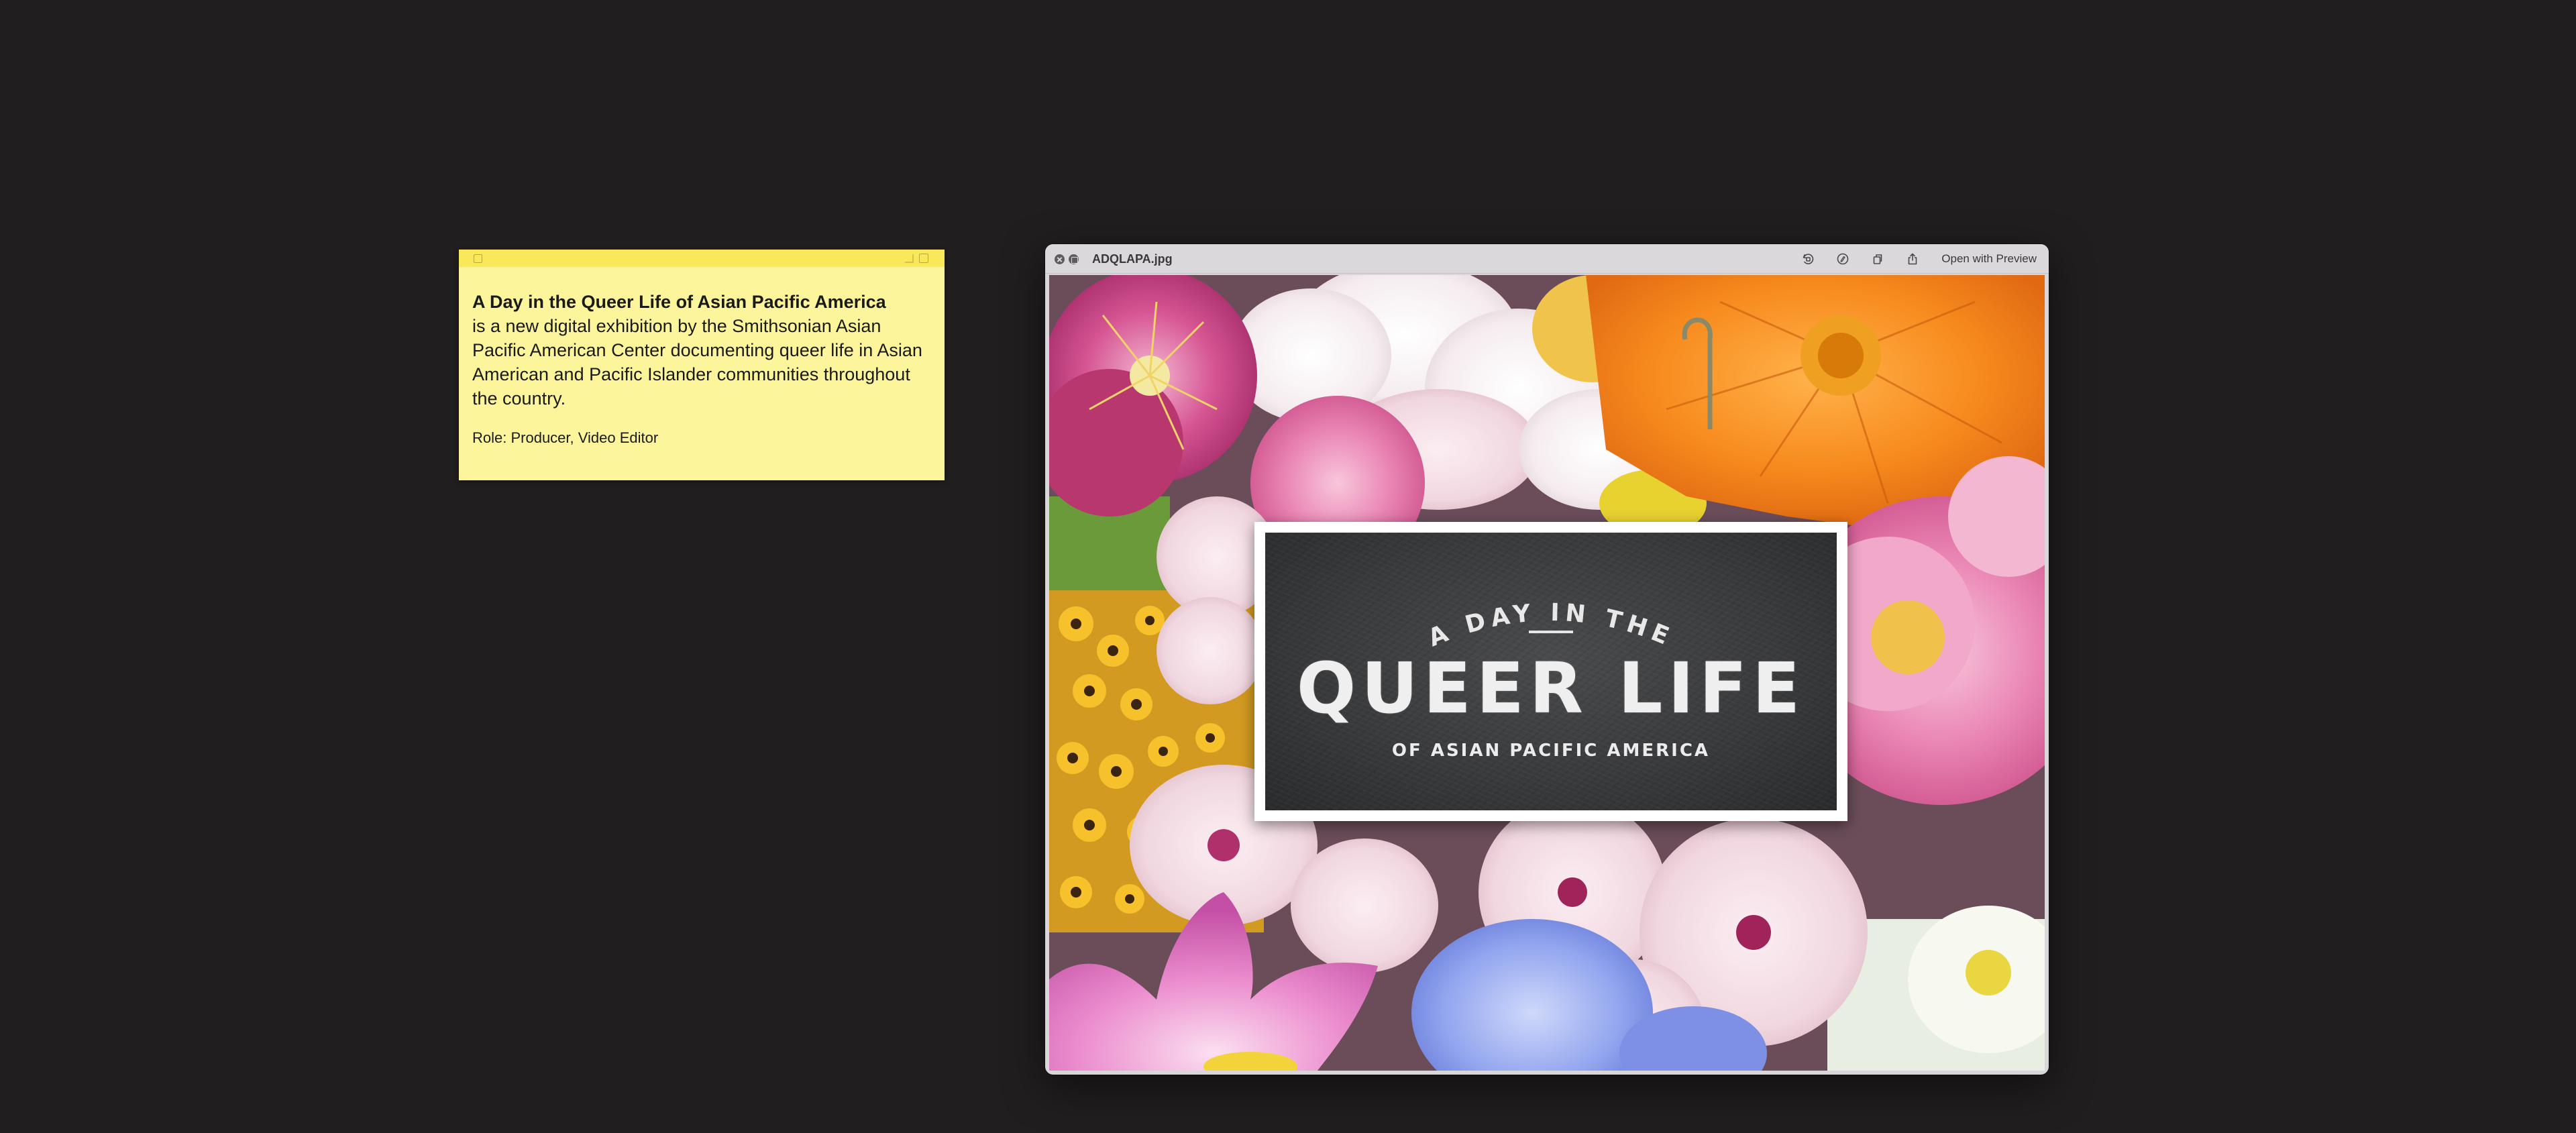 The height and width of the screenshot is (1133, 2576). Describe the element at coordinates (1132, 259) in the screenshot. I see `window-title: ADQLAPA.jpg` at that location.